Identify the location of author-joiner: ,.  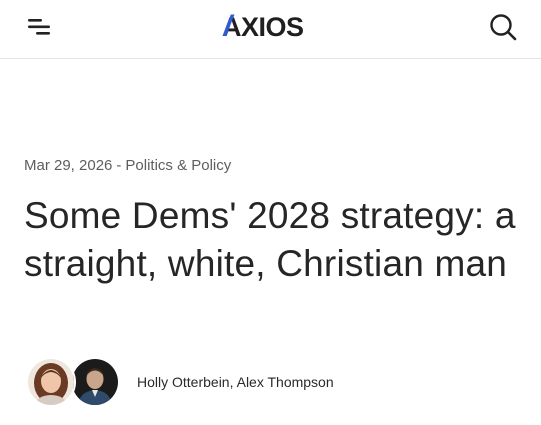
(233, 382).